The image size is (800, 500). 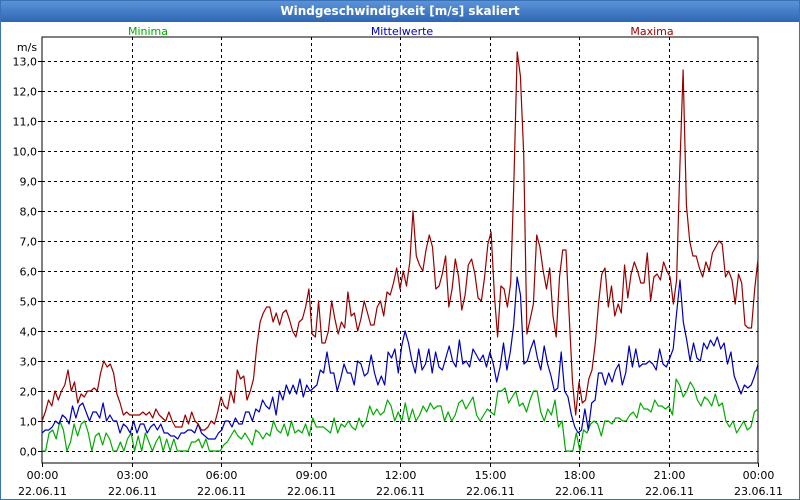 What do you see at coordinates (25, 152) in the screenshot?
I see `y-tick-label: 10,0` at bounding box center [25, 152].